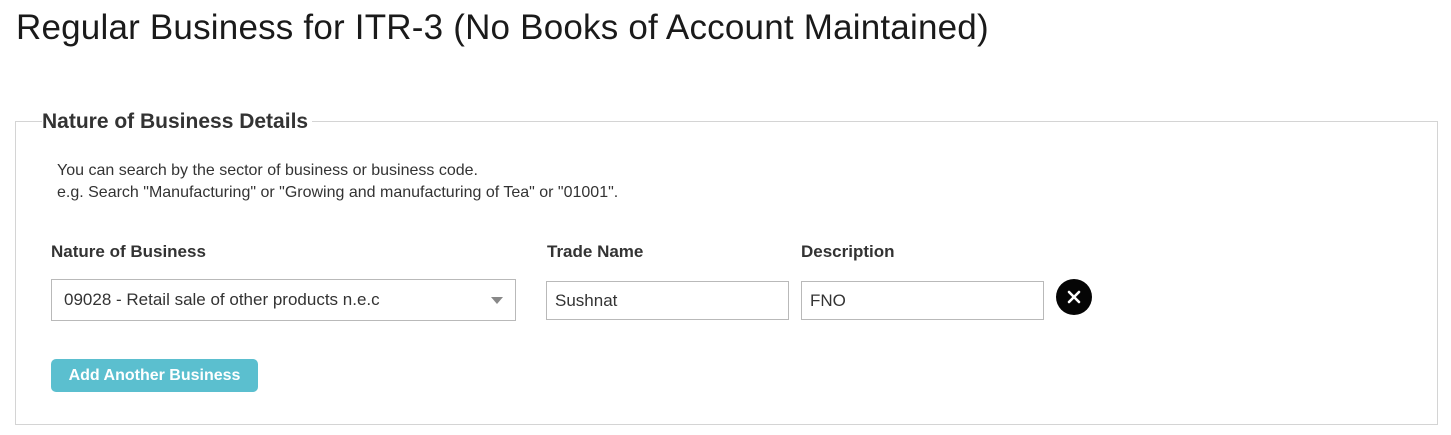 This screenshot has width=1451, height=435. I want to click on remove-business-button, so click(1074, 297).